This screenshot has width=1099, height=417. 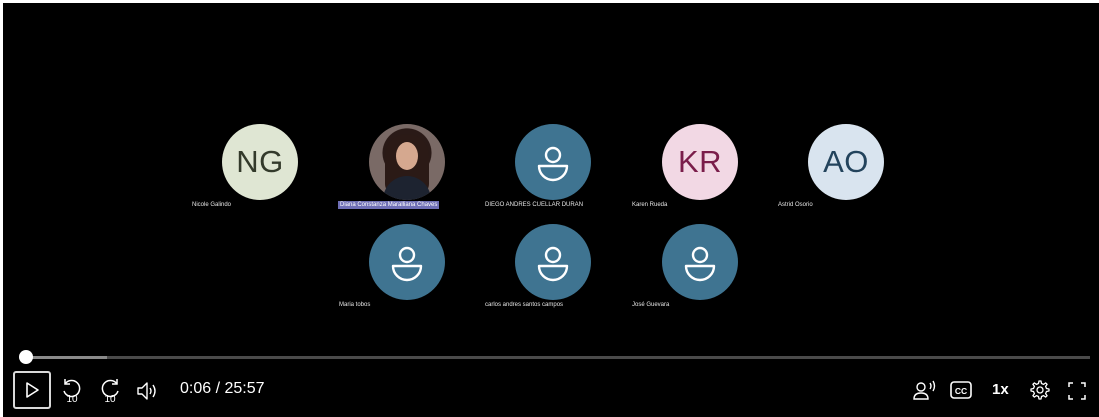 I want to click on participant-name: carlos andres santos campos, so click(x=524, y=305).